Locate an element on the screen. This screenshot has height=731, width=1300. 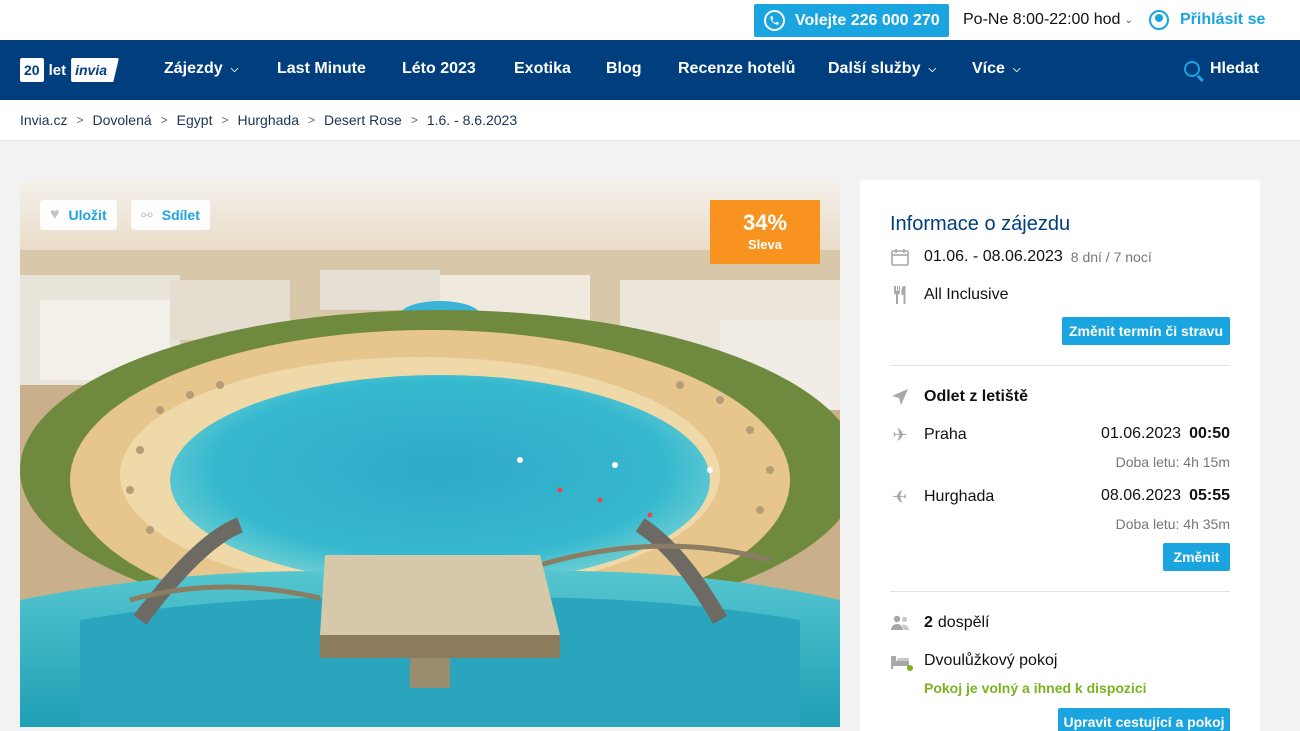
outbound-flight-time: Doba letu: 4h 15m is located at coordinates (1172, 462).